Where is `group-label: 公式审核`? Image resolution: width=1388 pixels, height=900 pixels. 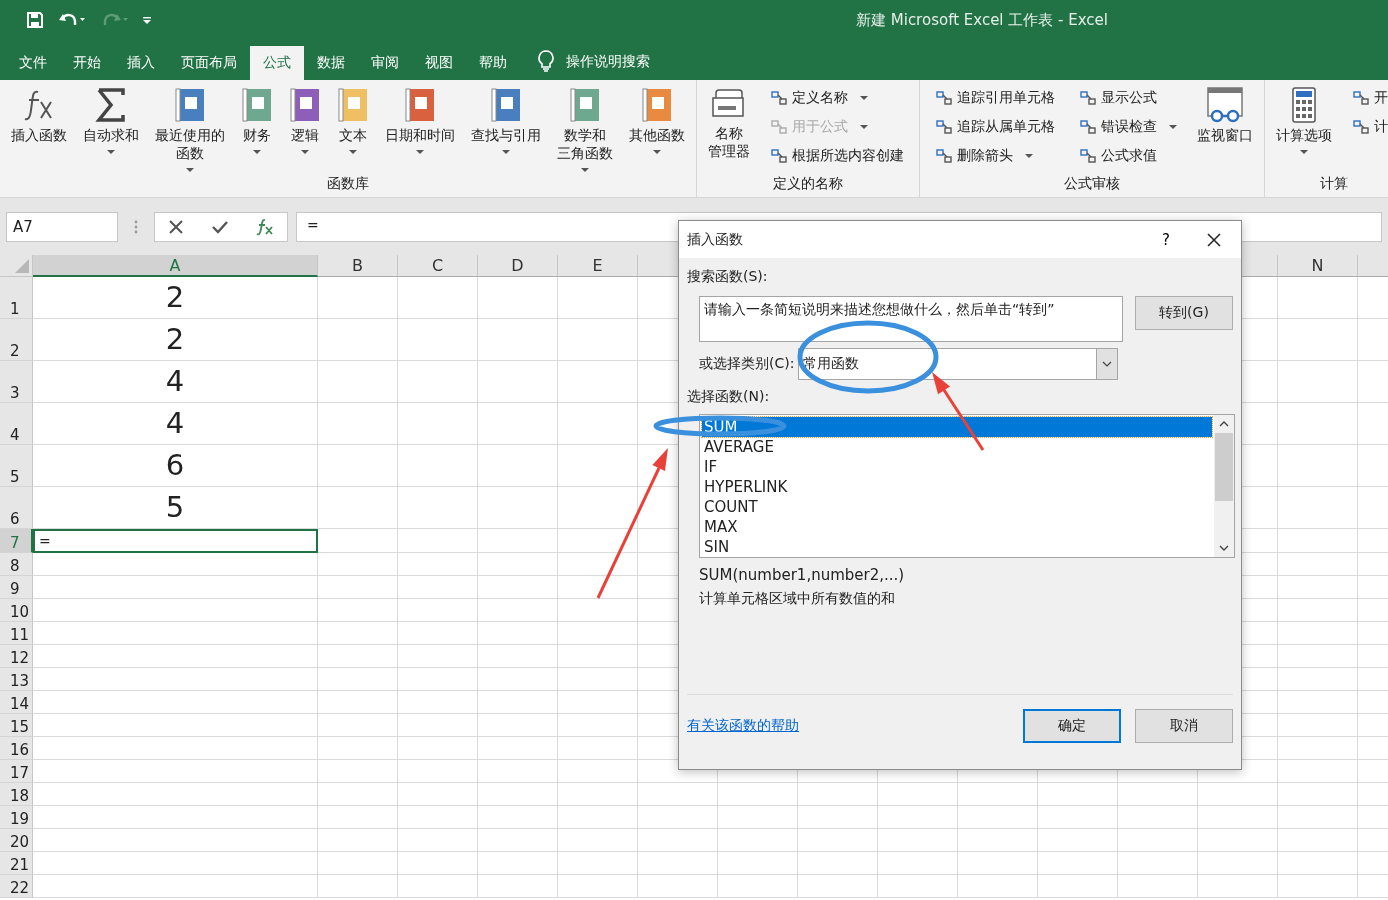 group-label: 公式审核 is located at coordinates (1092, 184).